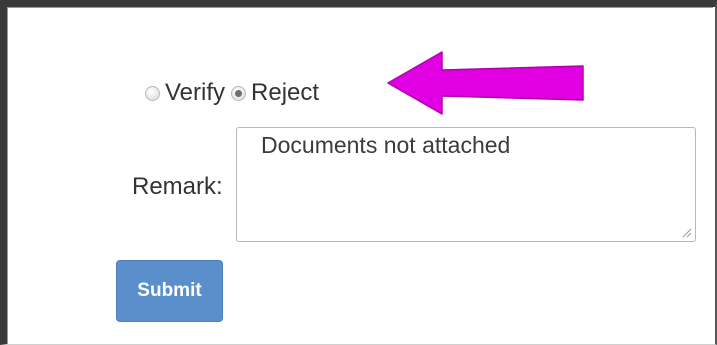 The height and width of the screenshot is (345, 717). Describe the element at coordinates (152, 93) in the screenshot. I see `verify-radio` at that location.